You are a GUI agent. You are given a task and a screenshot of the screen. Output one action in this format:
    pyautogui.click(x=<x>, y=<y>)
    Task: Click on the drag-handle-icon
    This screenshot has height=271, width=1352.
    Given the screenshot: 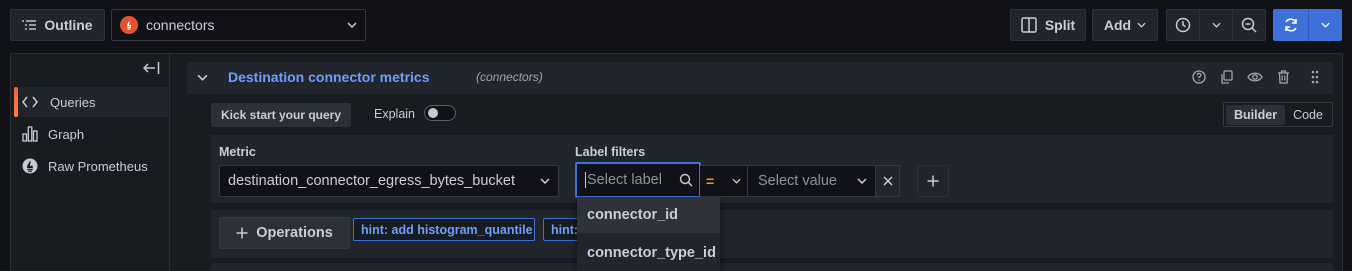 What is the action you would take?
    pyautogui.click(x=1315, y=77)
    